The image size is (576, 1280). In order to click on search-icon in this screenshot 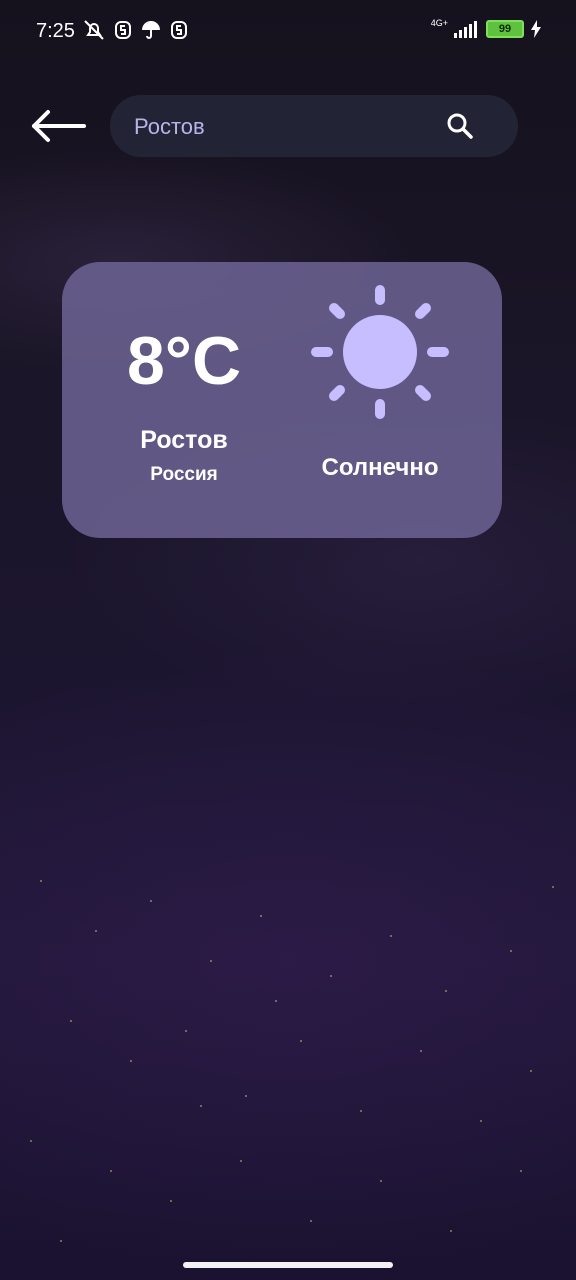, I will do `click(460, 126)`.